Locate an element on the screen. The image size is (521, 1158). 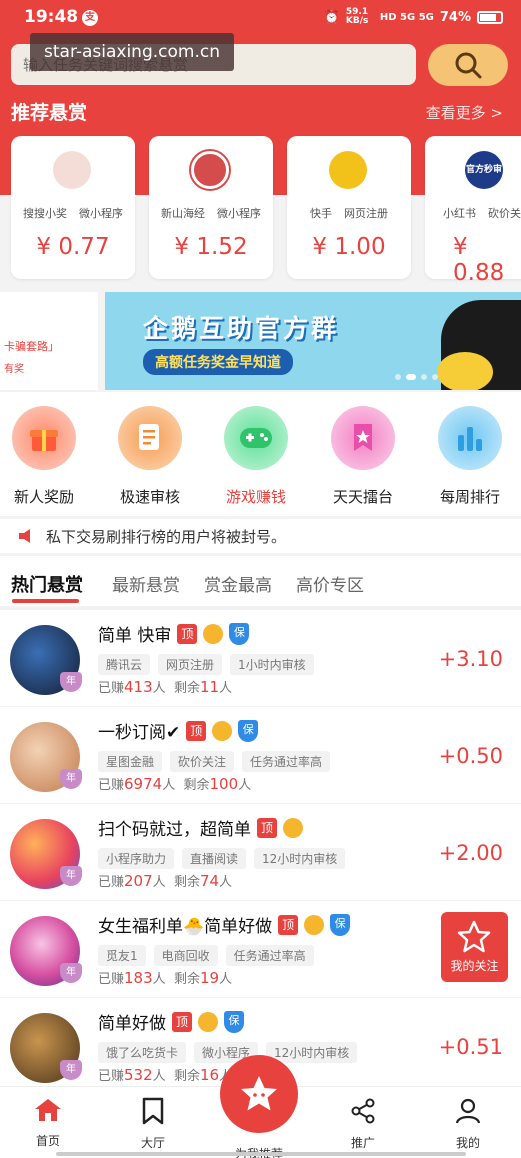
status-right: ⏰ 59.1 KB/s HD 5G 5G 74% is located at coordinates (413, 17).